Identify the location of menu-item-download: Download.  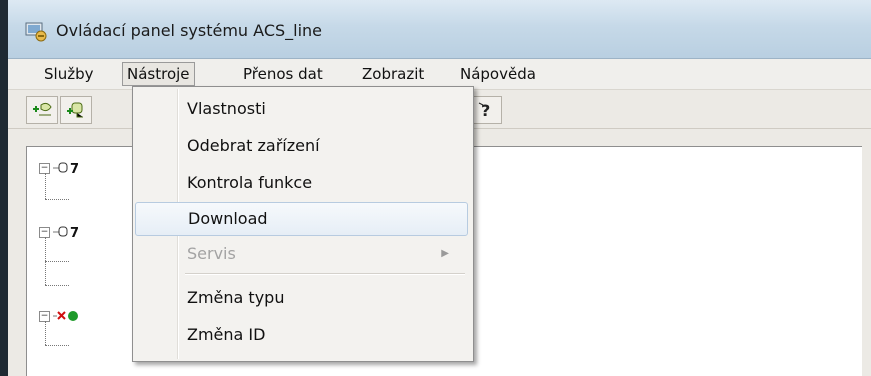
(301, 219).